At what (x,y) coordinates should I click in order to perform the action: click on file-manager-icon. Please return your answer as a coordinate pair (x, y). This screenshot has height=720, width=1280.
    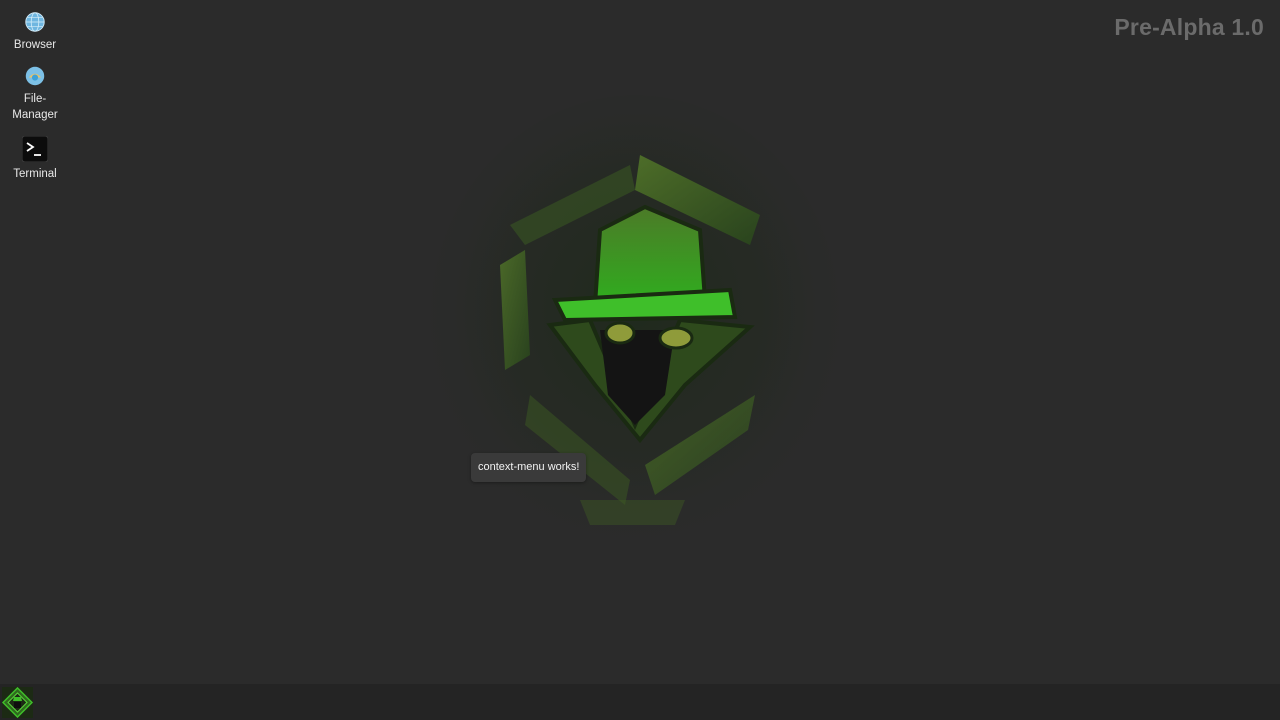
    Looking at the image, I should click on (35, 76).